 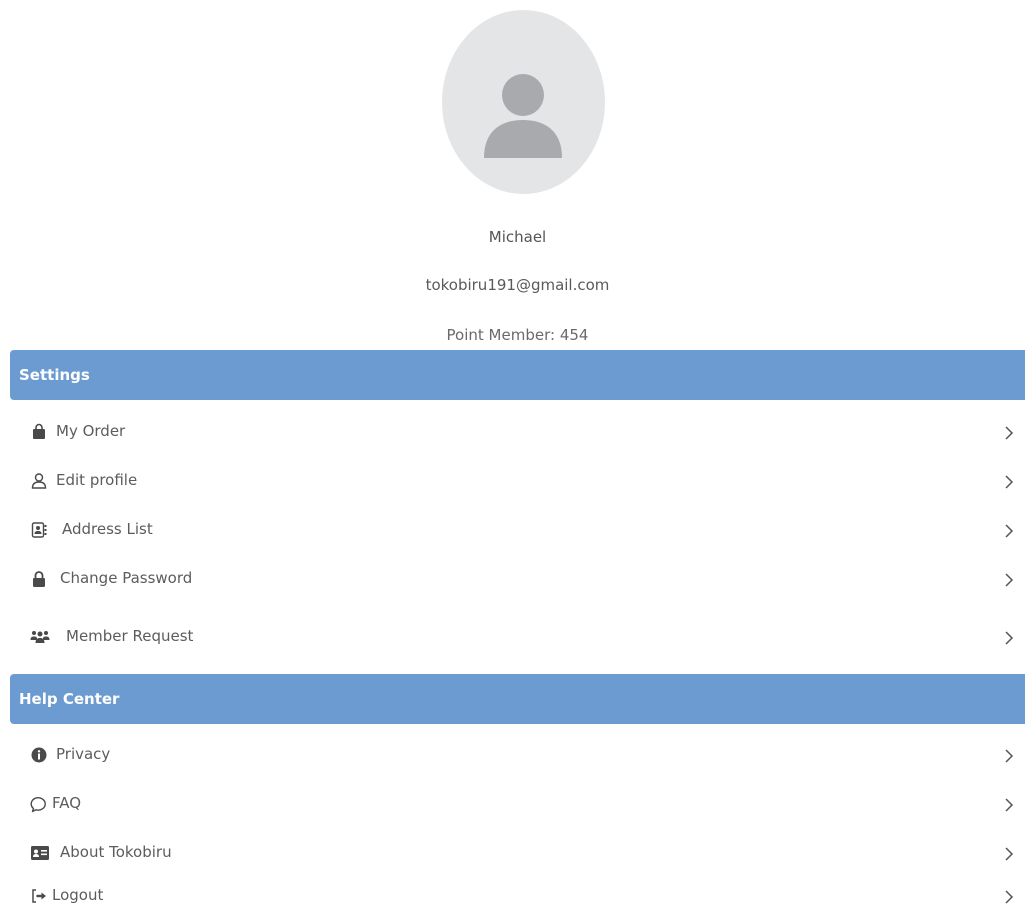 I want to click on profile-name: Michael, so click(x=517, y=237).